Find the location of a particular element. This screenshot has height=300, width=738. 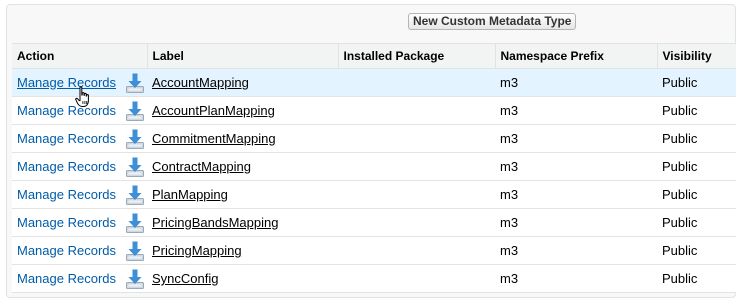

label-cell: PricingBandsMapping is located at coordinates (242, 222).